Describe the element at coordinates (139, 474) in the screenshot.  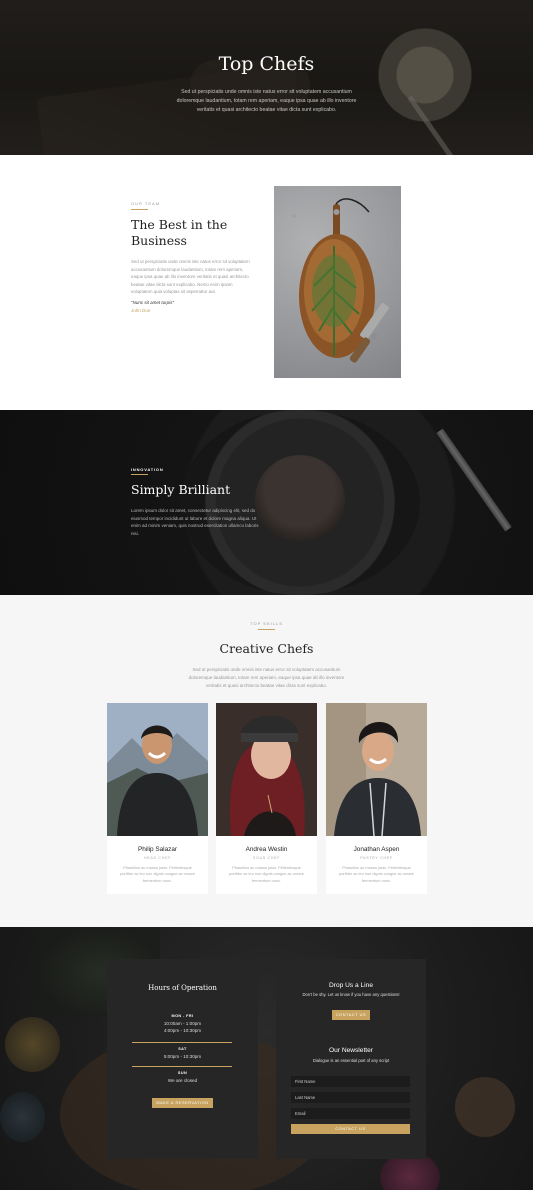
I see `brilliant-divider` at that location.